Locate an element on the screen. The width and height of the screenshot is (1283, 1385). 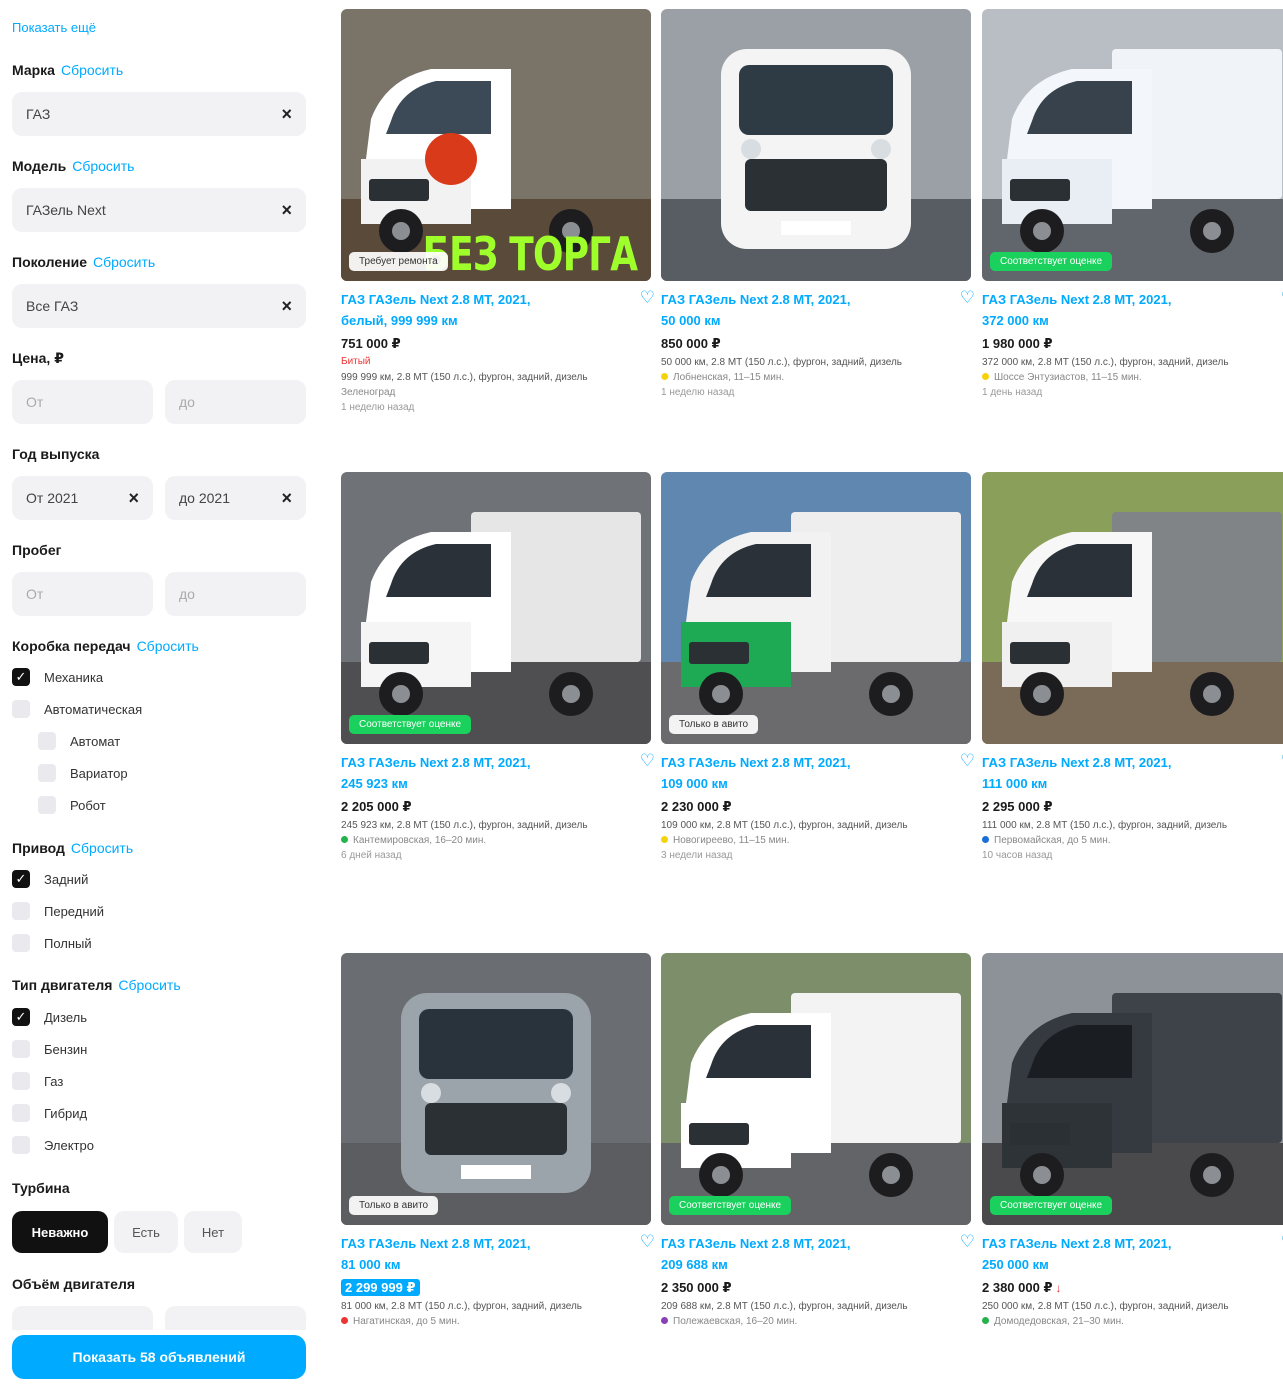
vehicle-photo-image is located at coordinates (816, 1089).